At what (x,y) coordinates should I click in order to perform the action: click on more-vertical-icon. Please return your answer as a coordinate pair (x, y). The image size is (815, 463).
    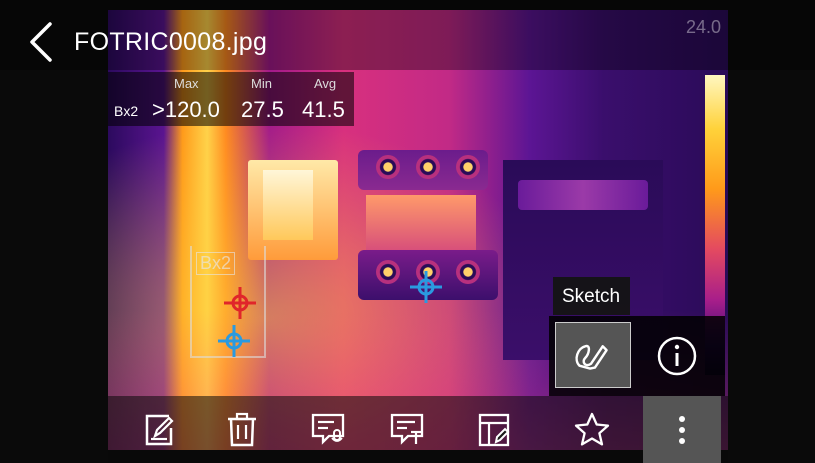
    Looking at the image, I should click on (682, 429).